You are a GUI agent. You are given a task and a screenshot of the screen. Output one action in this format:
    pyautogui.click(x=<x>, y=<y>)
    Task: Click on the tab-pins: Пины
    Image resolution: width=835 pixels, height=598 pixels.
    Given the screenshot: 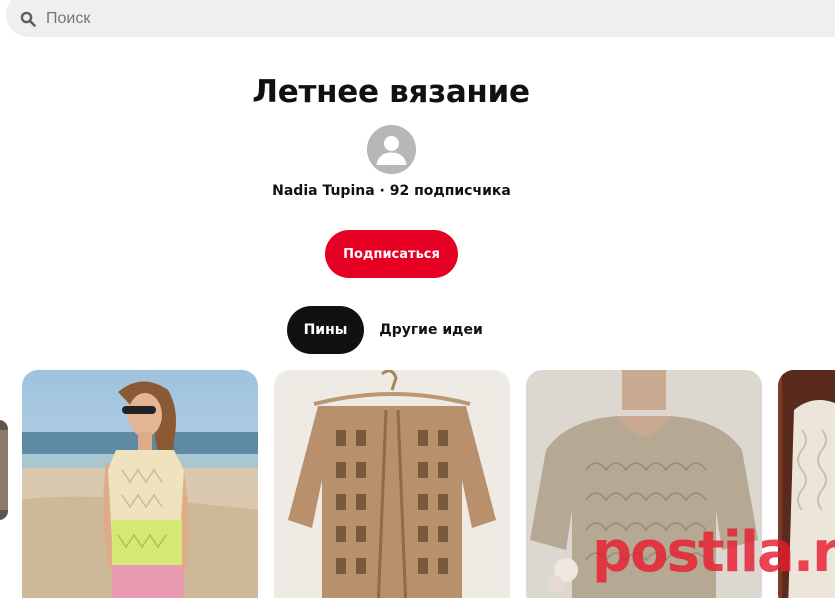 What is the action you would take?
    pyautogui.click(x=325, y=330)
    